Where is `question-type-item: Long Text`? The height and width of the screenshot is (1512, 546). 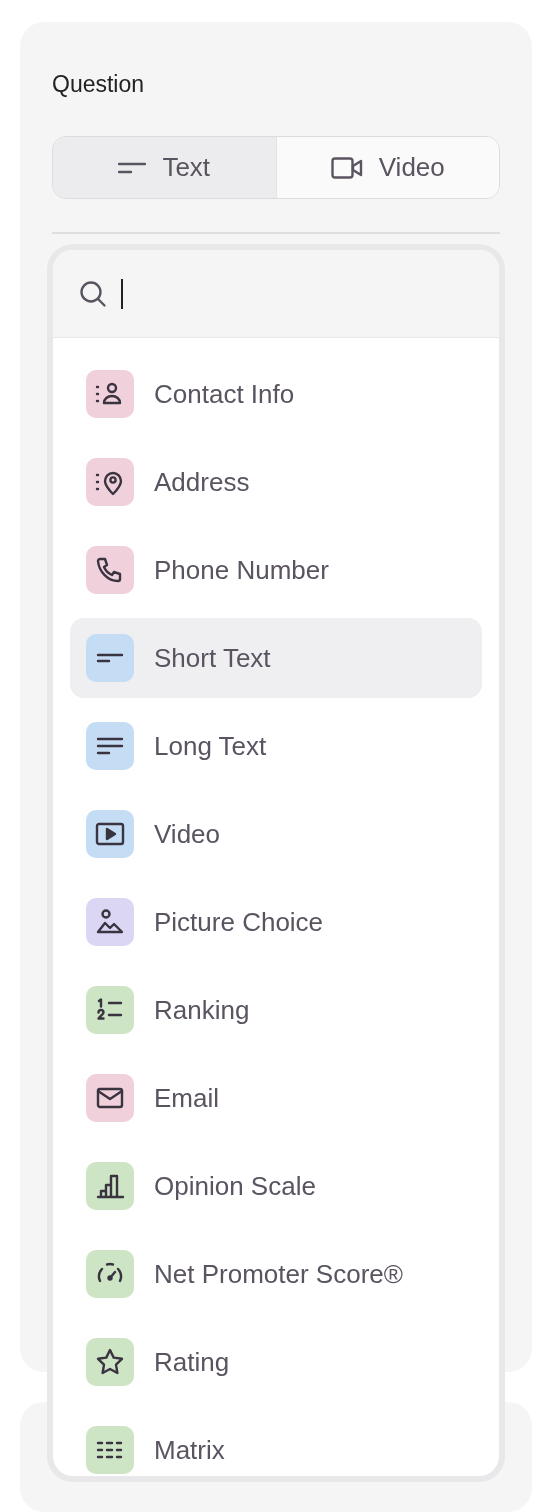
question-type-item: Long Text is located at coordinates (276, 746).